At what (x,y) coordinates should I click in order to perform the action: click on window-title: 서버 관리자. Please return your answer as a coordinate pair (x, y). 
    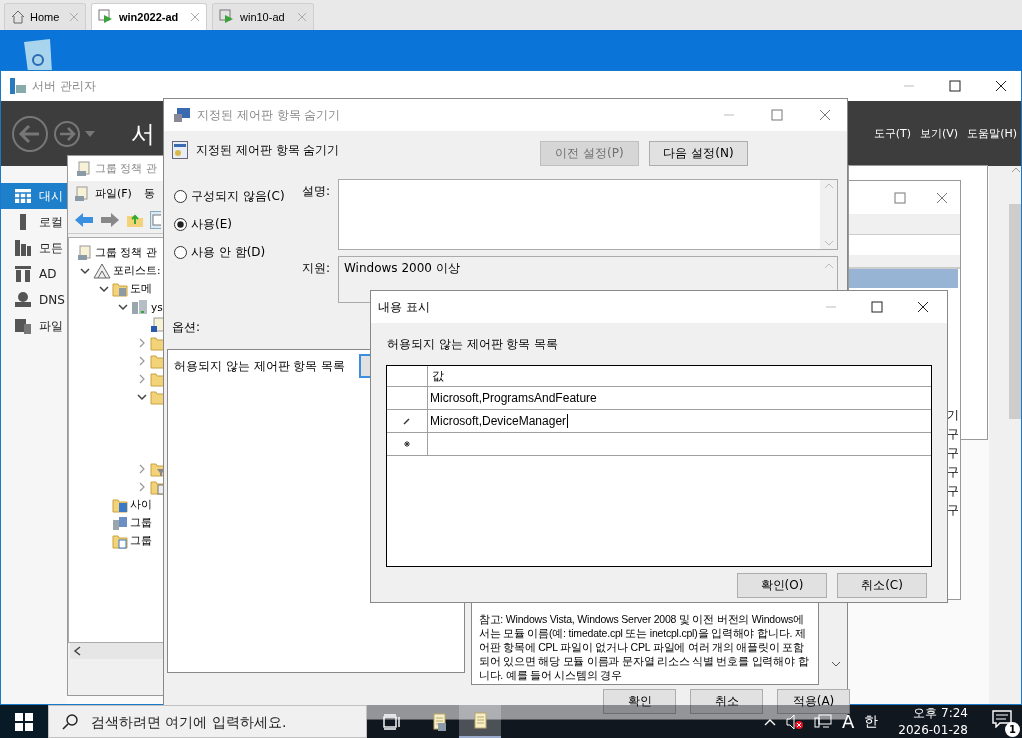
    Looking at the image, I should click on (64, 86).